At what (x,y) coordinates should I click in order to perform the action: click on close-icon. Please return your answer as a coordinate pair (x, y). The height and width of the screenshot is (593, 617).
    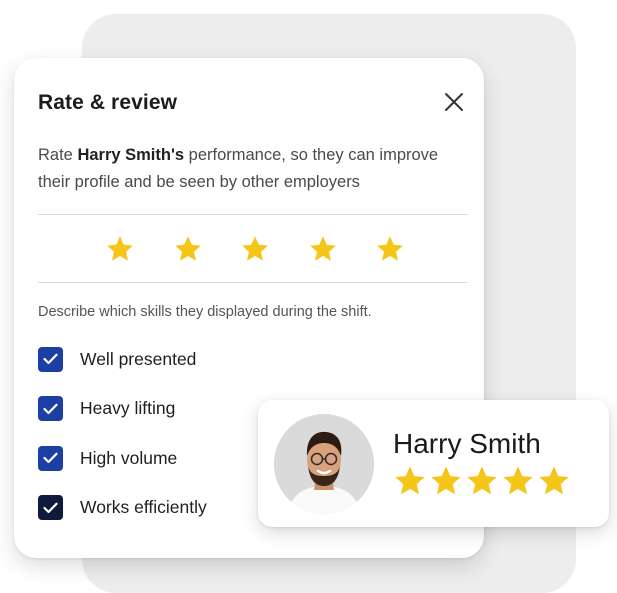
    Looking at the image, I should click on (454, 102).